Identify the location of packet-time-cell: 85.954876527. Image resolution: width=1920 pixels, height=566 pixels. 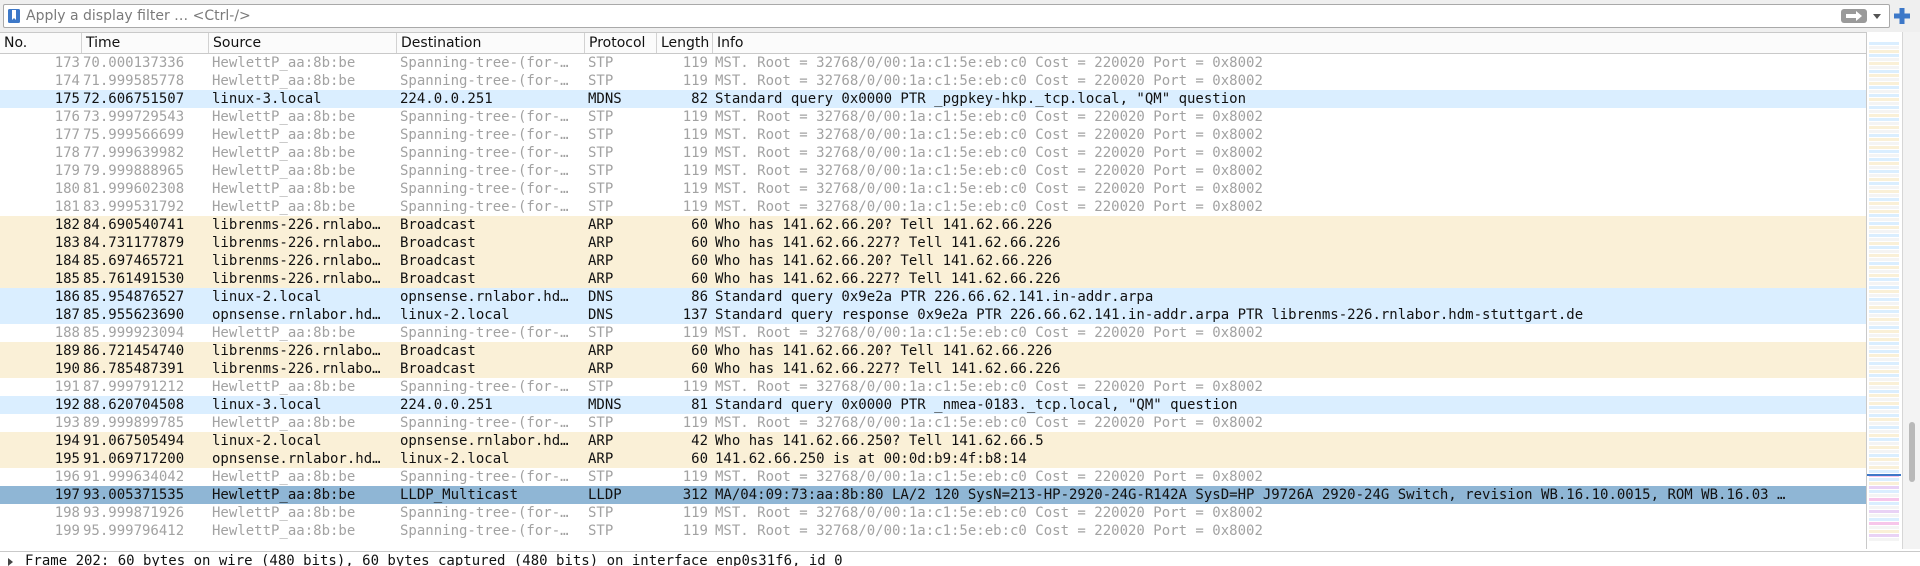
(134, 297).